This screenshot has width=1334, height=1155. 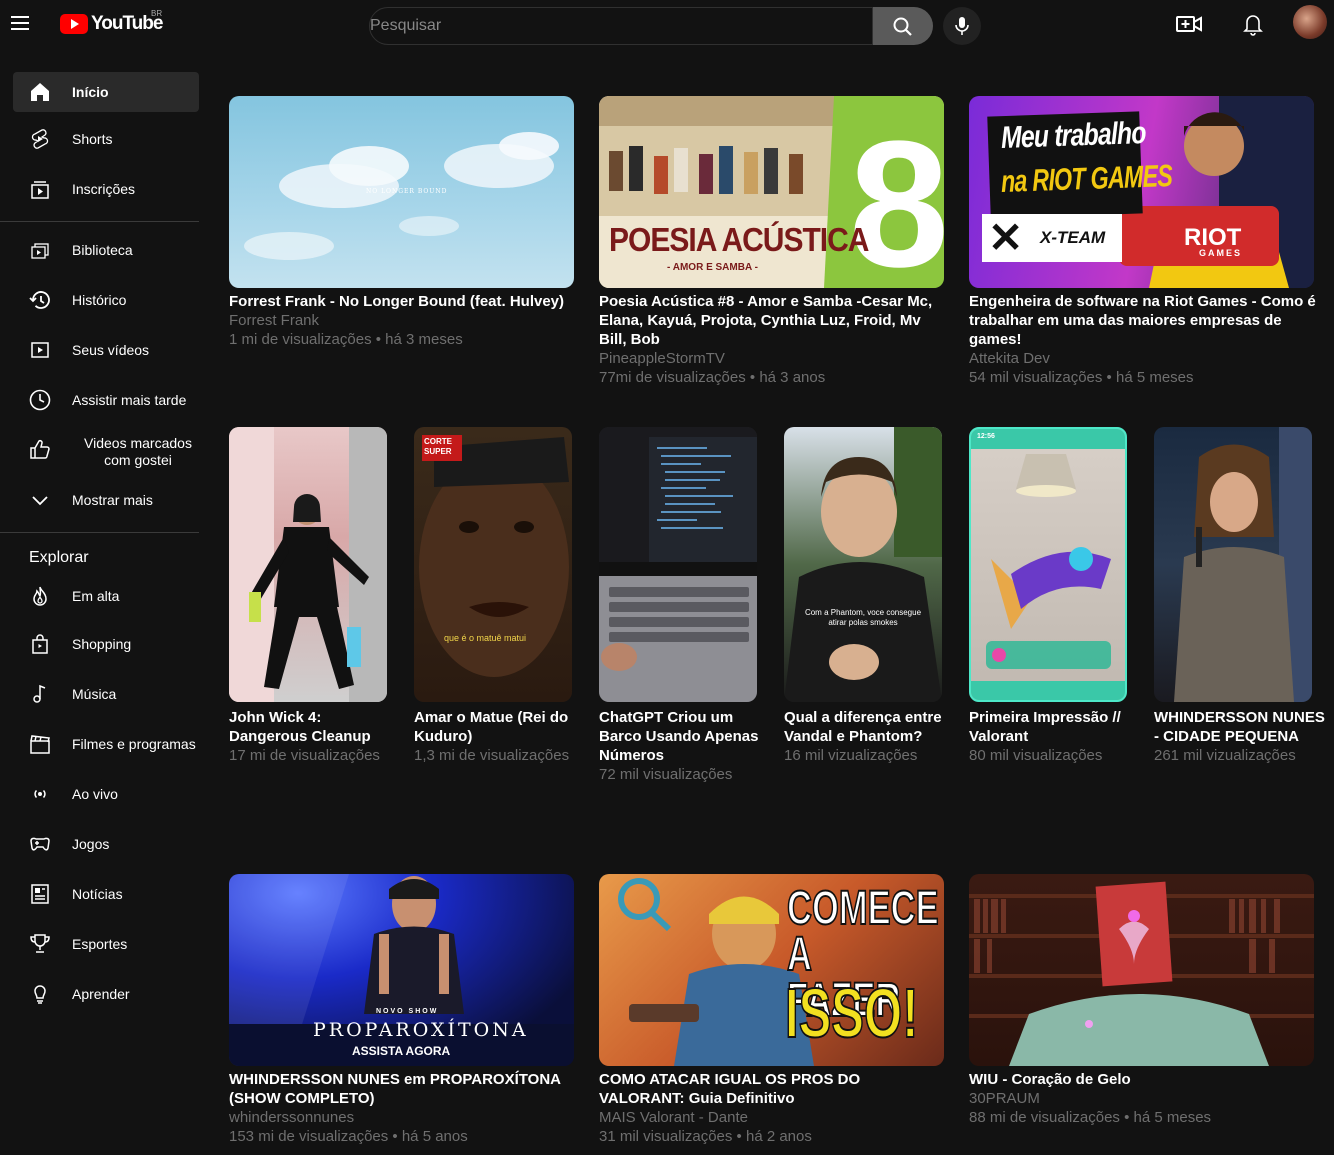 I want to click on x-logo-icon: ✕, so click(x=1006, y=237).